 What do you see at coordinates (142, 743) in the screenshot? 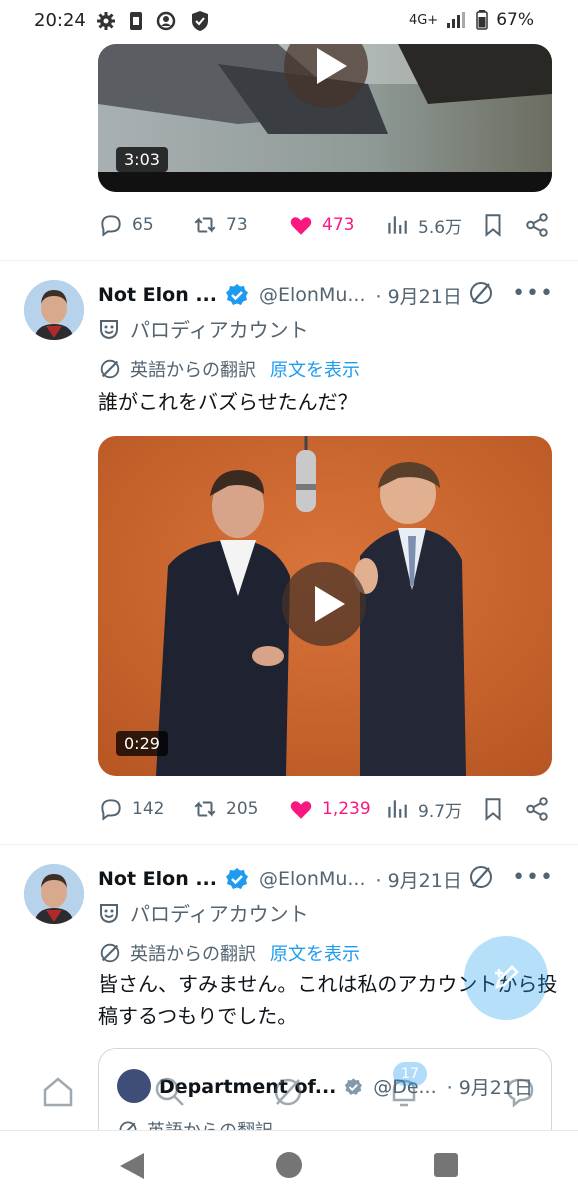
I see `video-duration: 0:29` at bounding box center [142, 743].